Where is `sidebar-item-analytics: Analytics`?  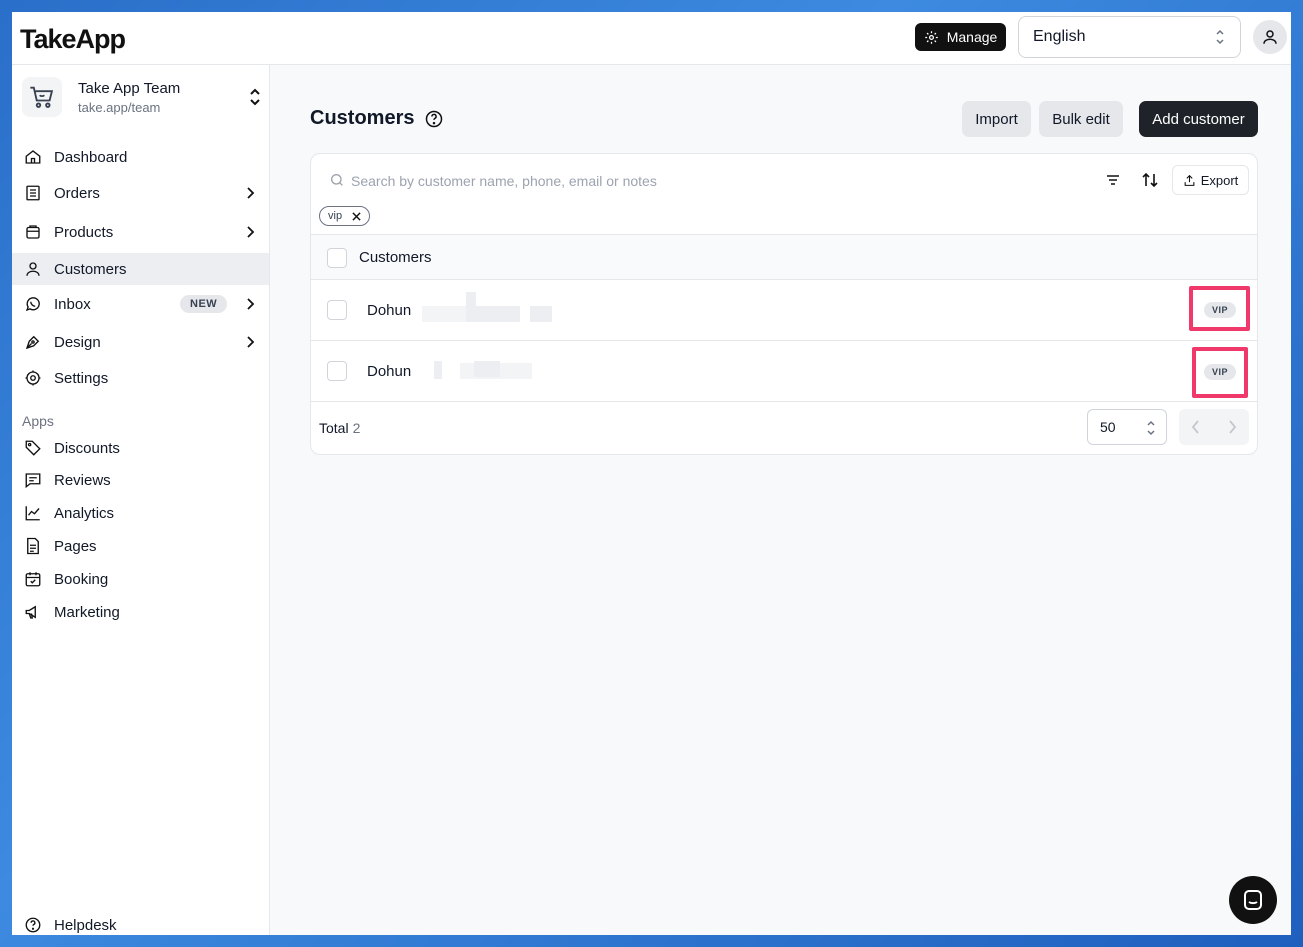
sidebar-item-analytics: Analytics is located at coordinates (140, 513).